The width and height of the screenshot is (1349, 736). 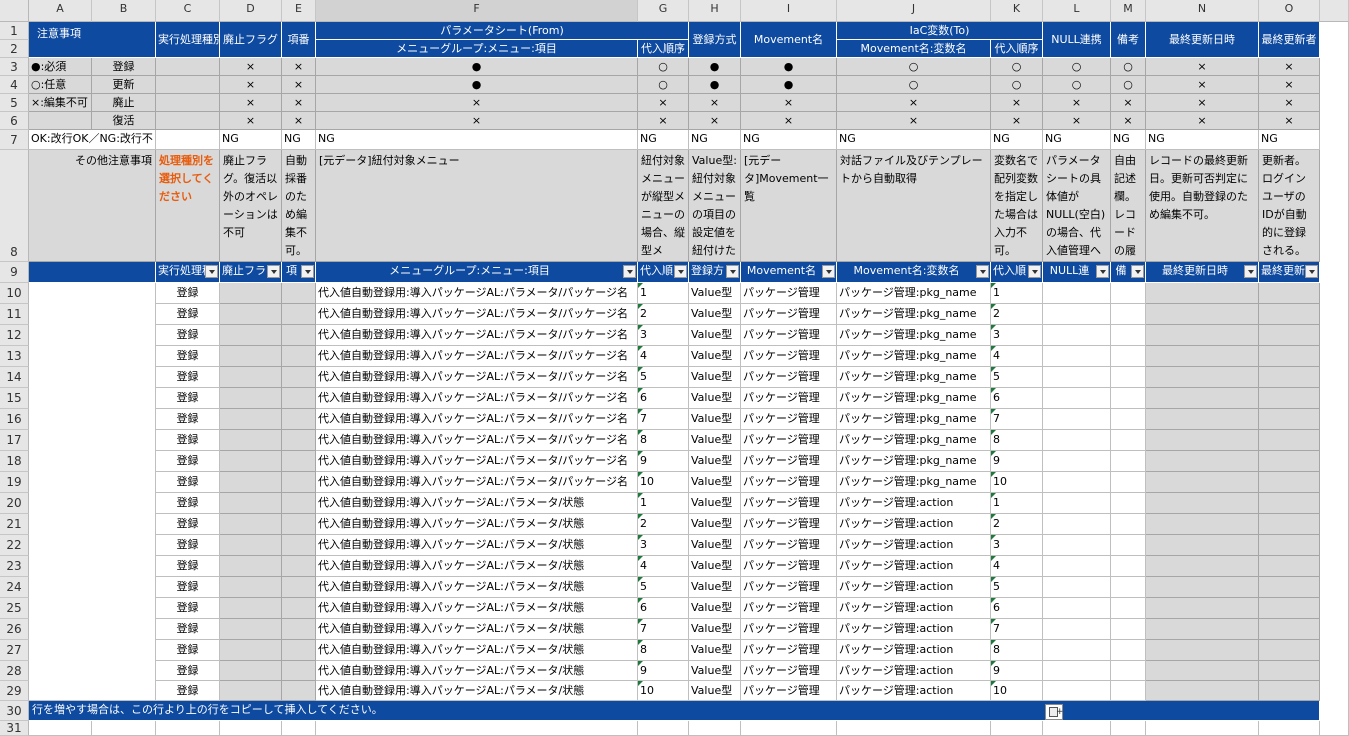 What do you see at coordinates (914, 11) in the screenshot?
I see `column-header-j: J` at bounding box center [914, 11].